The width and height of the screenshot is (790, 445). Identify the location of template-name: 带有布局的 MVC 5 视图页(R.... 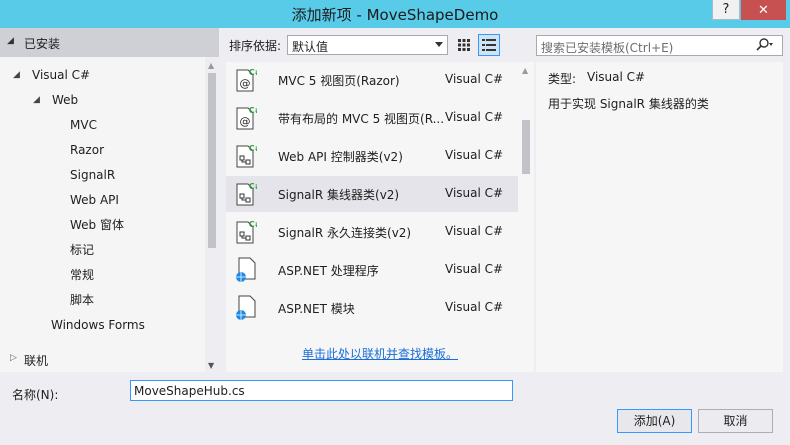
(361, 119).